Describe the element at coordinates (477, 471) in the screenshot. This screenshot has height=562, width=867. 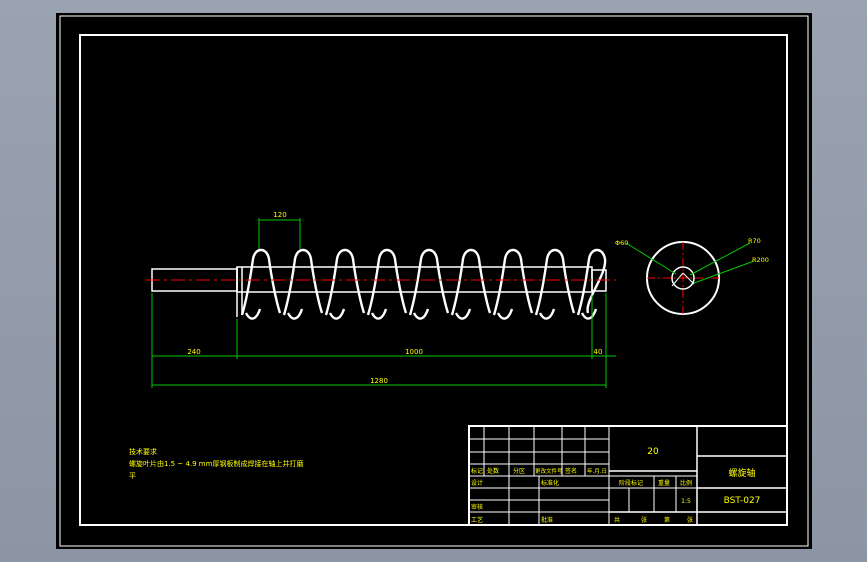
I see `tb-header-0: 标记` at that location.